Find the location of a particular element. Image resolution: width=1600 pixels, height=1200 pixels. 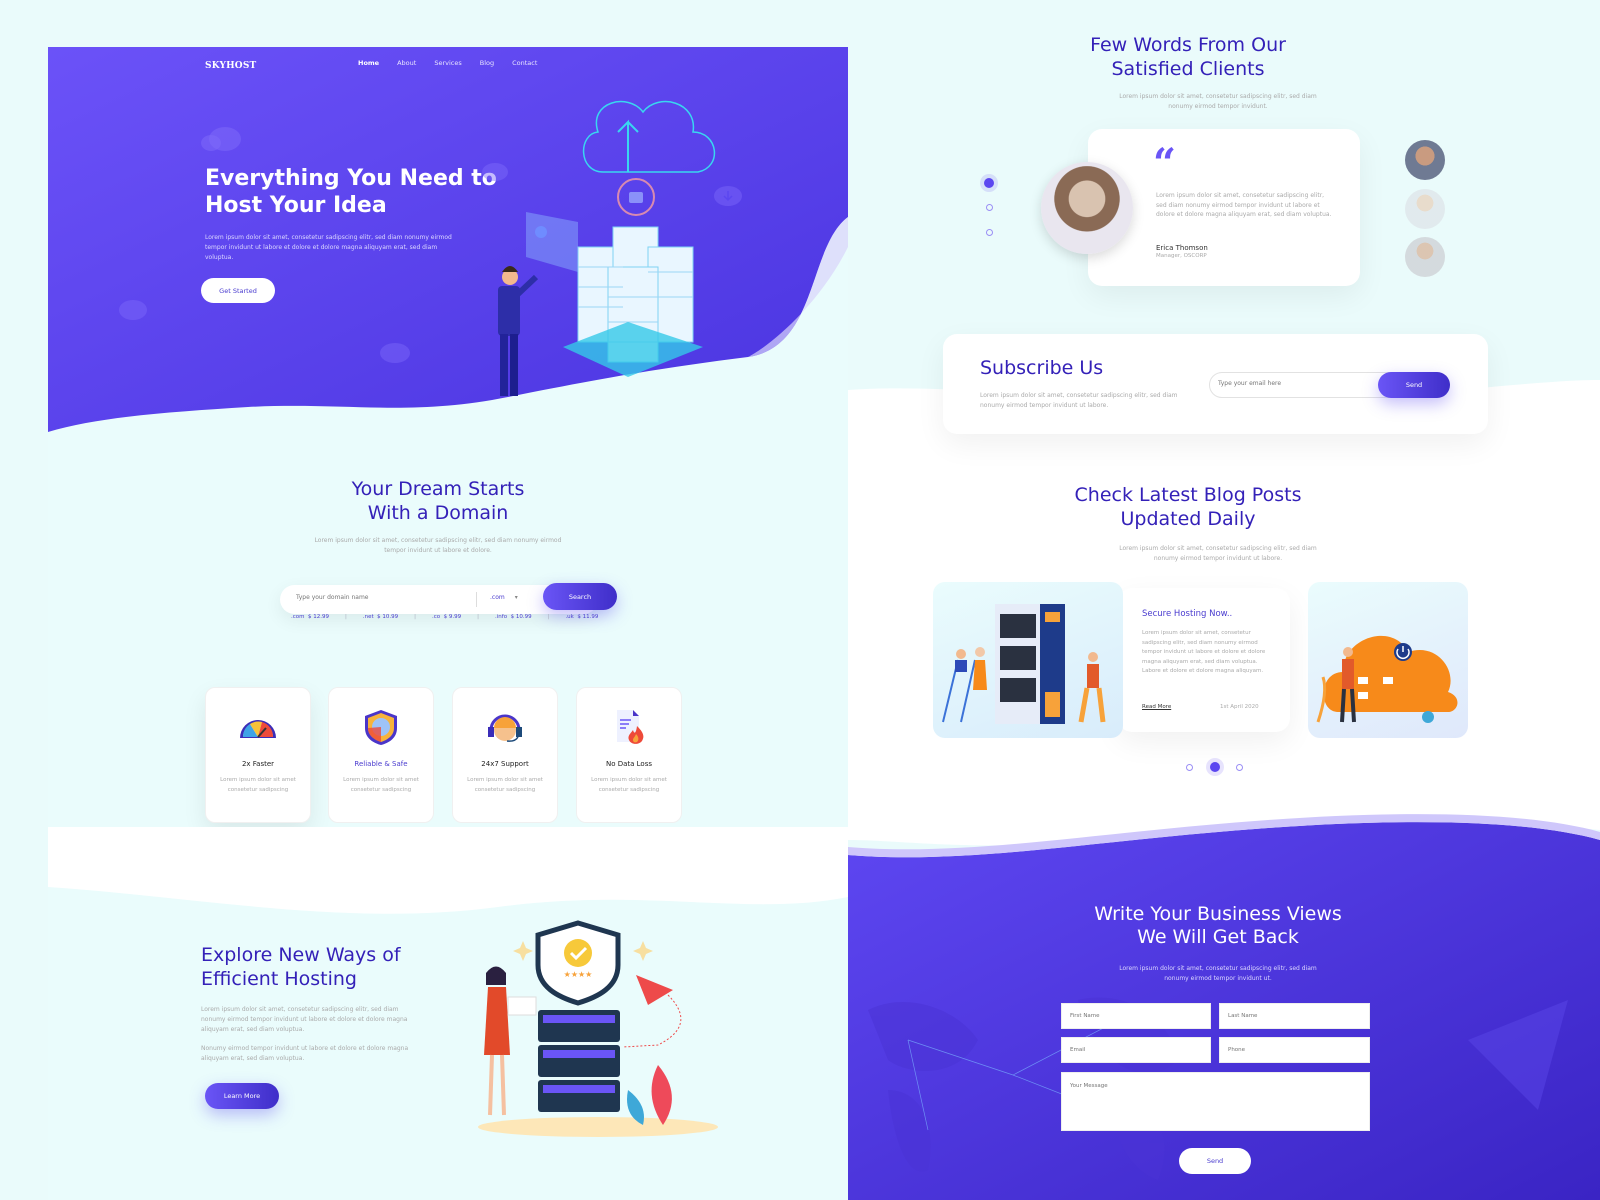

blog-post-date: 1st April 2020 is located at coordinates (1239, 707).